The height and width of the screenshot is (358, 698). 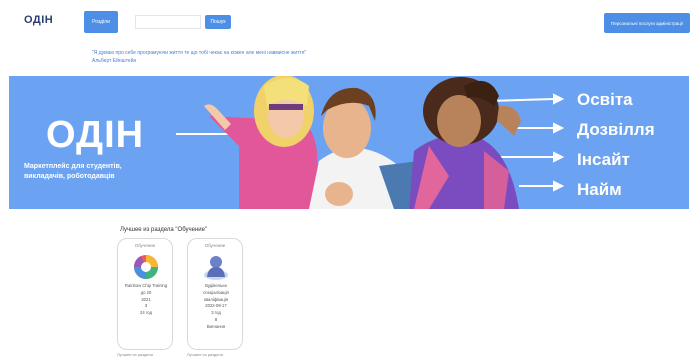 I want to click on card-line: до 20, so click(x=146, y=292).